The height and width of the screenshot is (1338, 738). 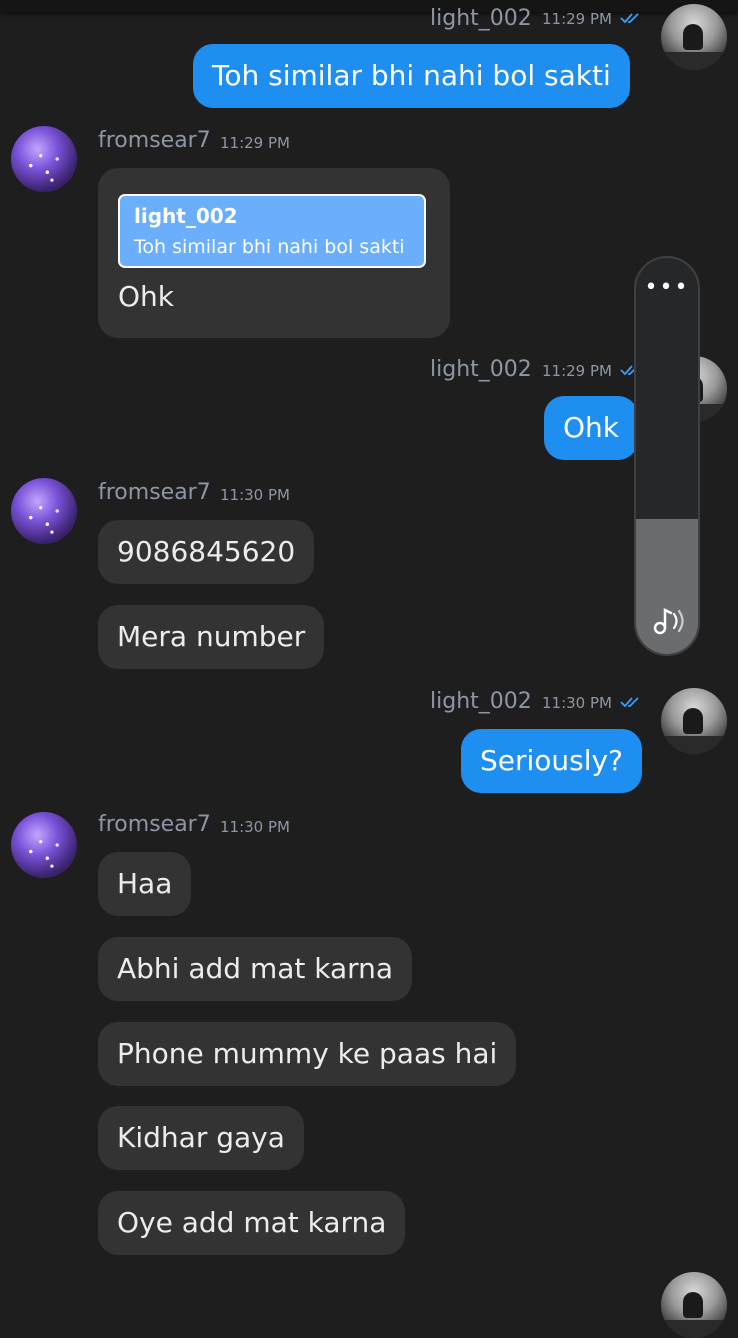 What do you see at coordinates (252, 1223) in the screenshot?
I see `message-bubble-incoming: Oye add mat karna` at bounding box center [252, 1223].